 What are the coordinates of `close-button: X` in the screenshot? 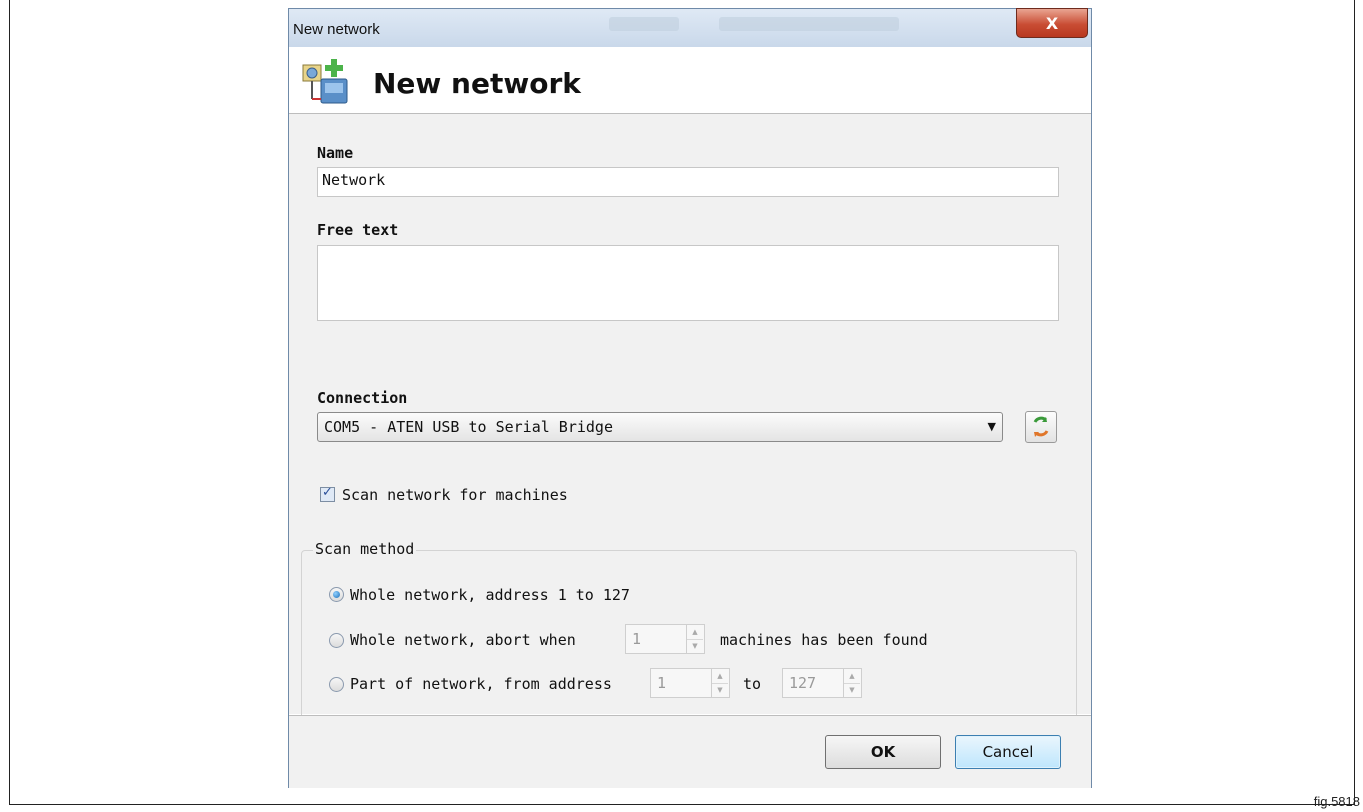 It's located at (1052, 23).